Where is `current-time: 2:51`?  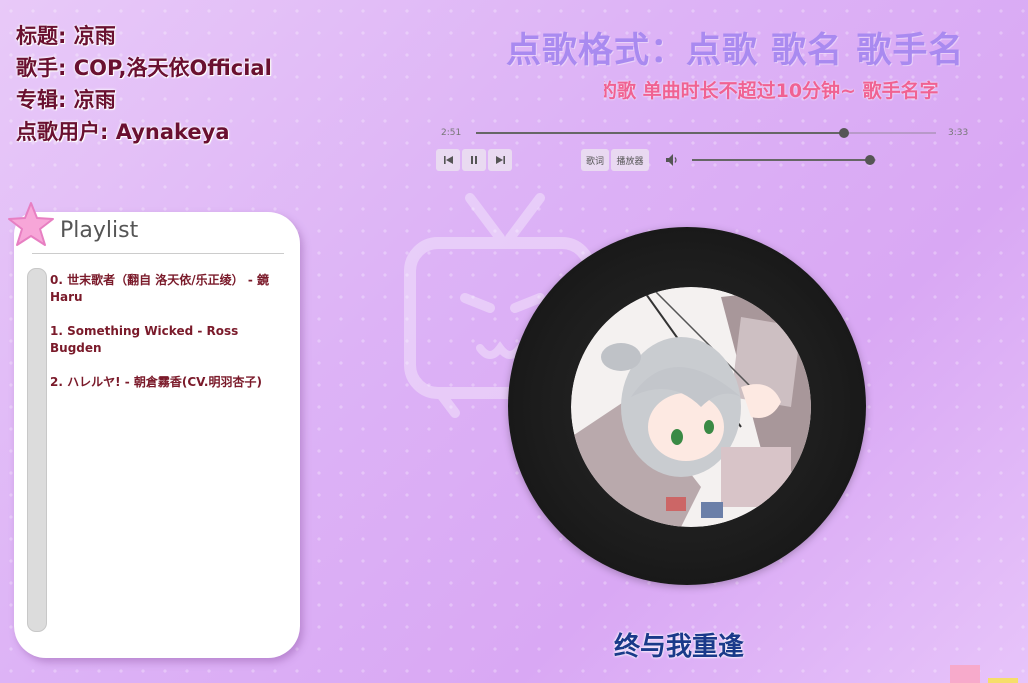
current-time: 2:51 is located at coordinates (451, 133).